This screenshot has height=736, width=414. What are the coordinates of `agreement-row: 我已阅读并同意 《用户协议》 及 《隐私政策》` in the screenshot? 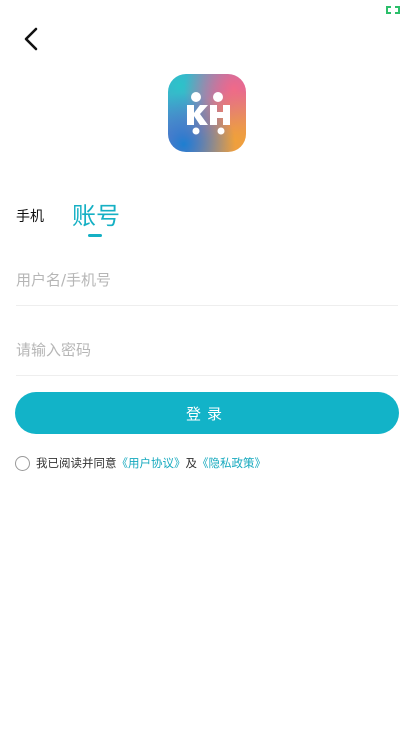 It's located at (140, 463).